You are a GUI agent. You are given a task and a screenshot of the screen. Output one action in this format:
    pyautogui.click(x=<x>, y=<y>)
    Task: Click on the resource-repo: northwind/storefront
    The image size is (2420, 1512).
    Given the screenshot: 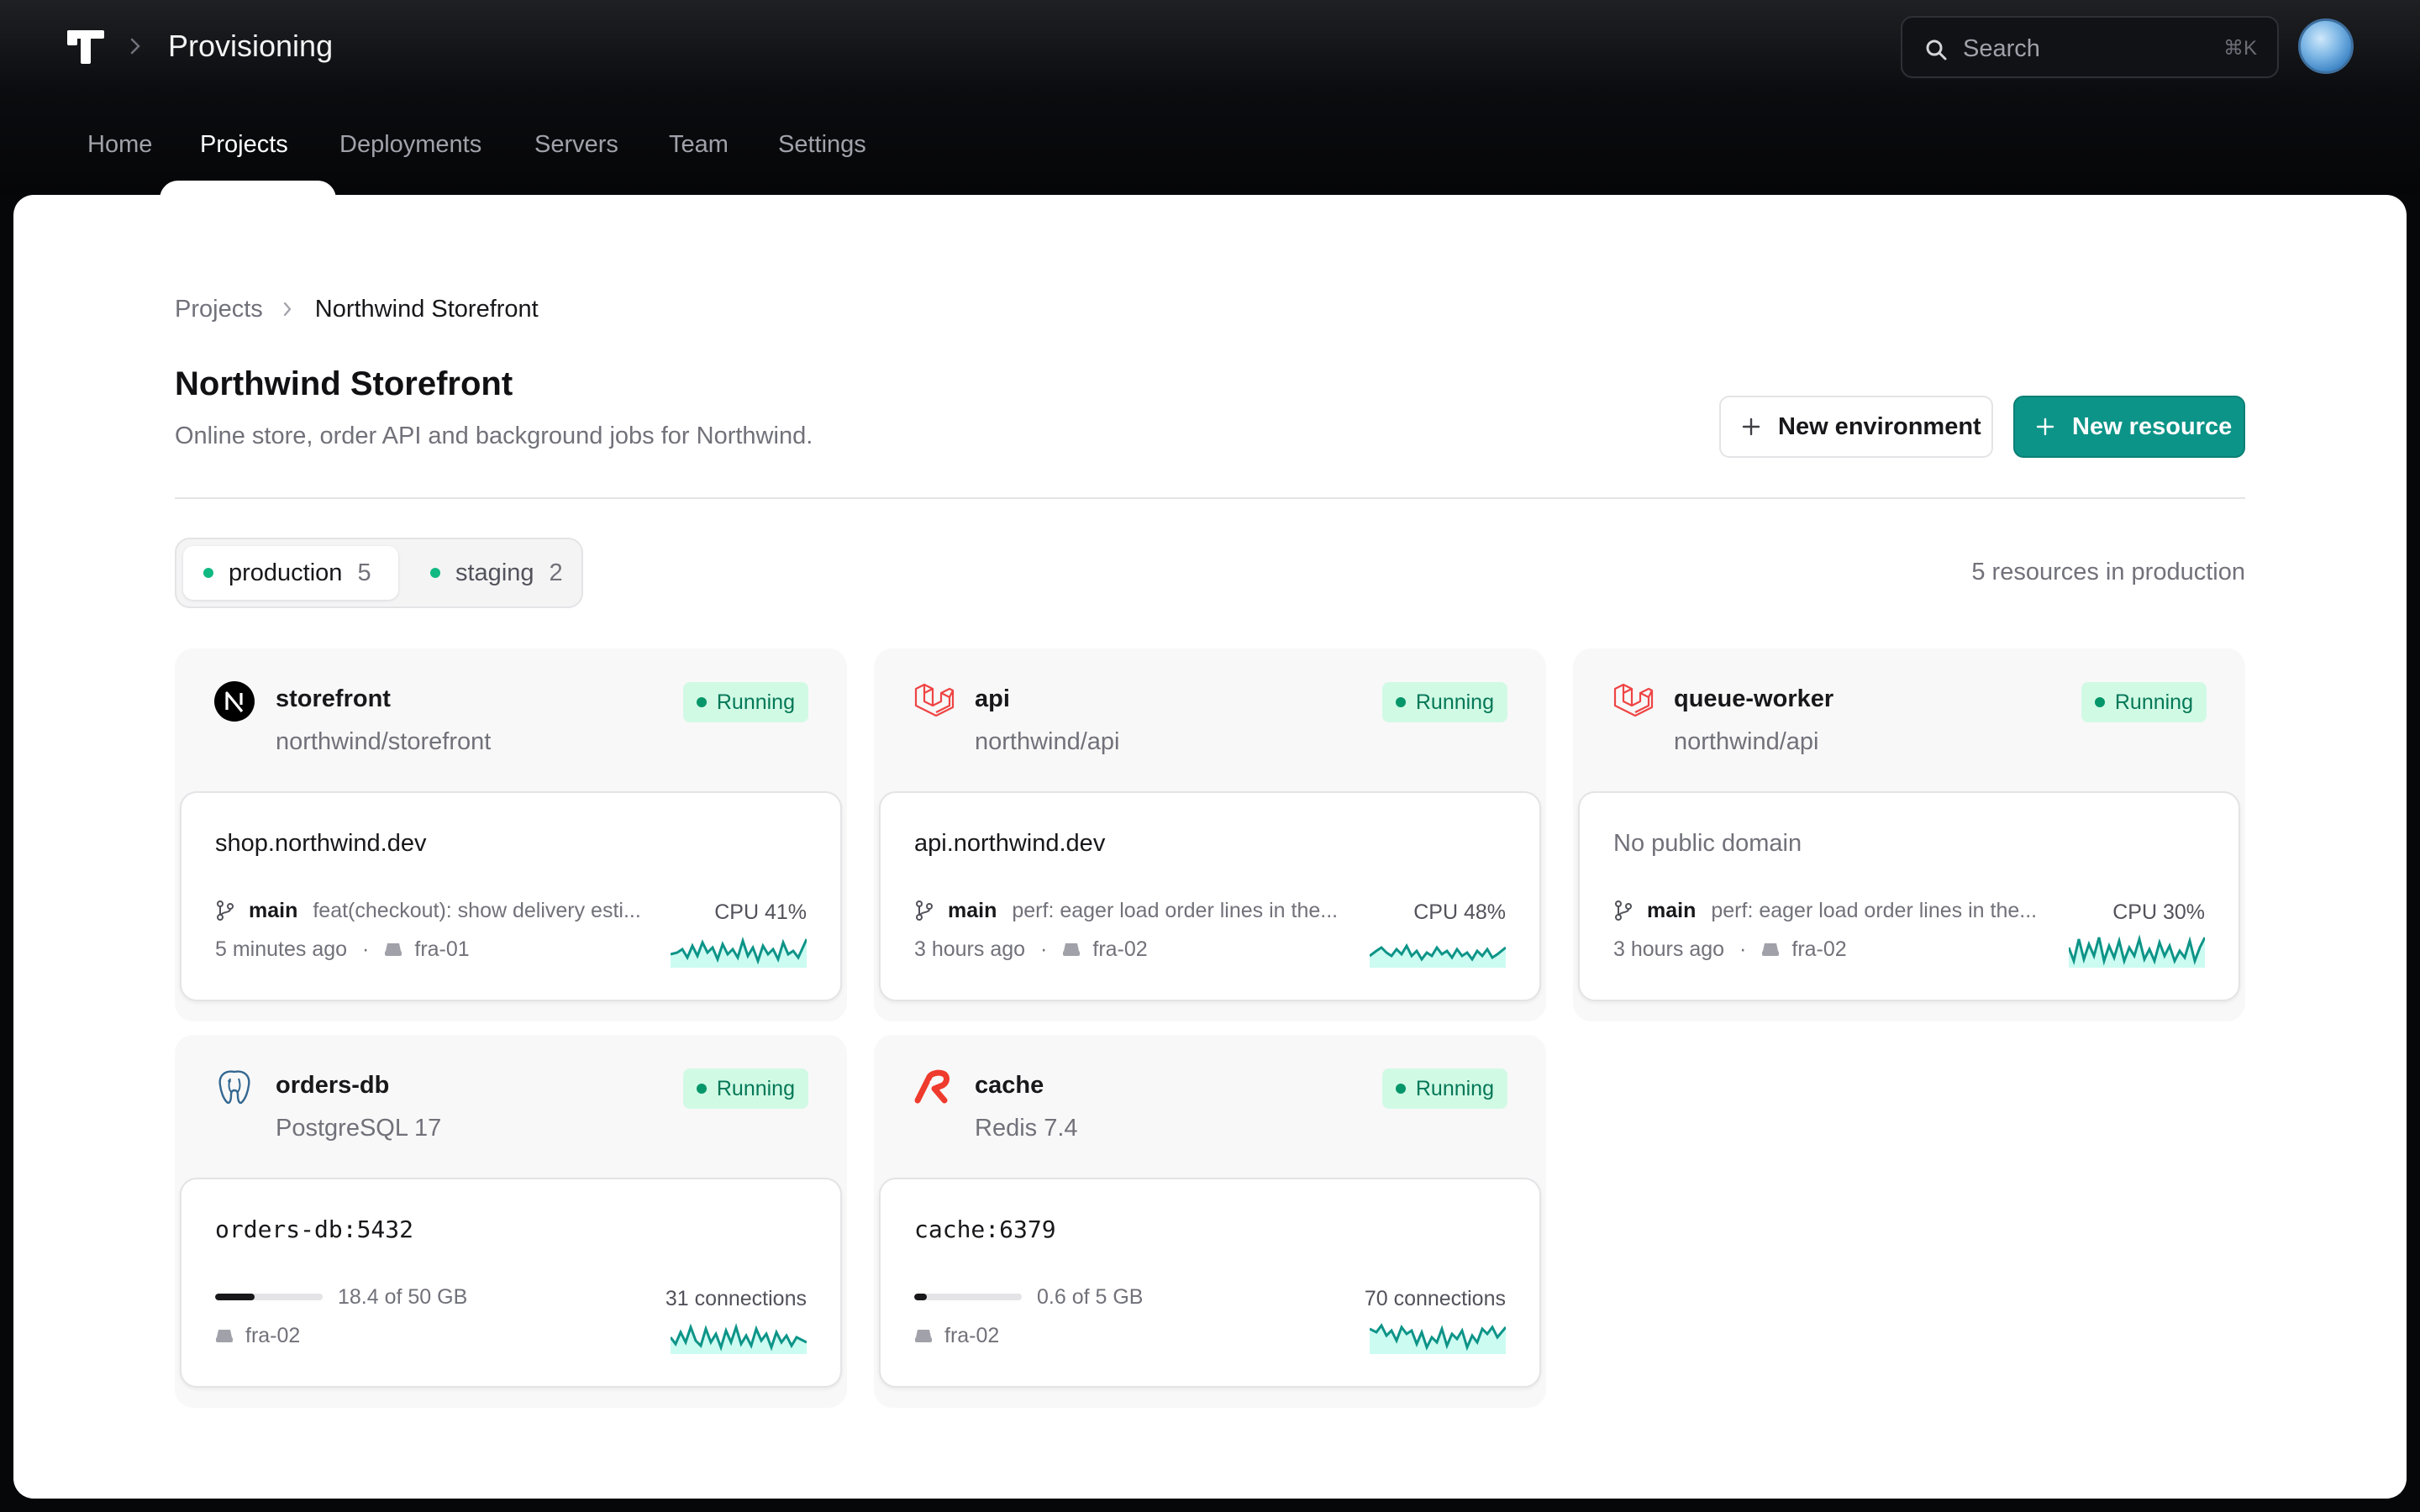 What is the action you would take?
    pyautogui.click(x=384, y=741)
    